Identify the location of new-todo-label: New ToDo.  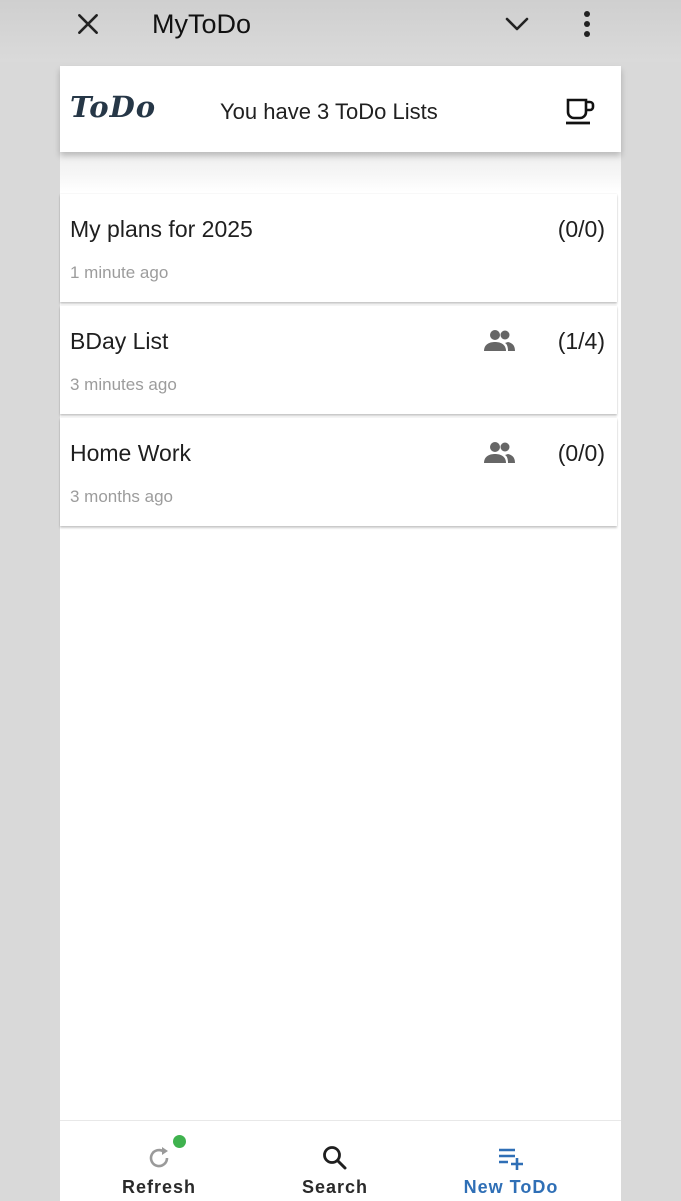
(511, 1187).